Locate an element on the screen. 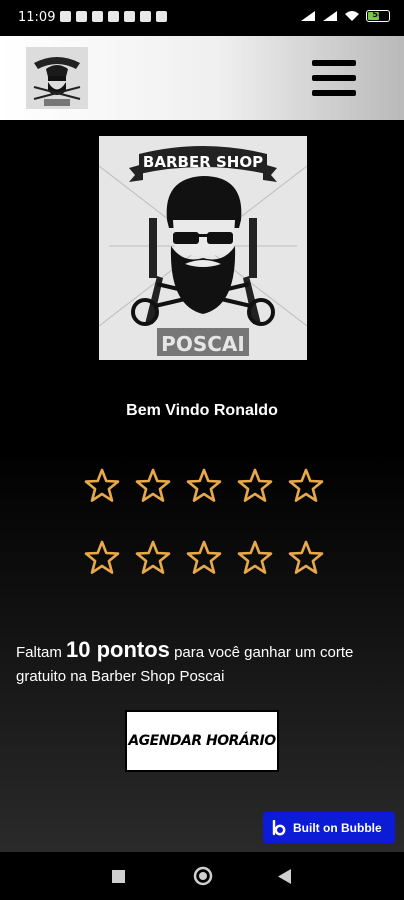 This screenshot has width=404, height=900. logo-banner-text: BARBER SHOP is located at coordinates (203, 162).